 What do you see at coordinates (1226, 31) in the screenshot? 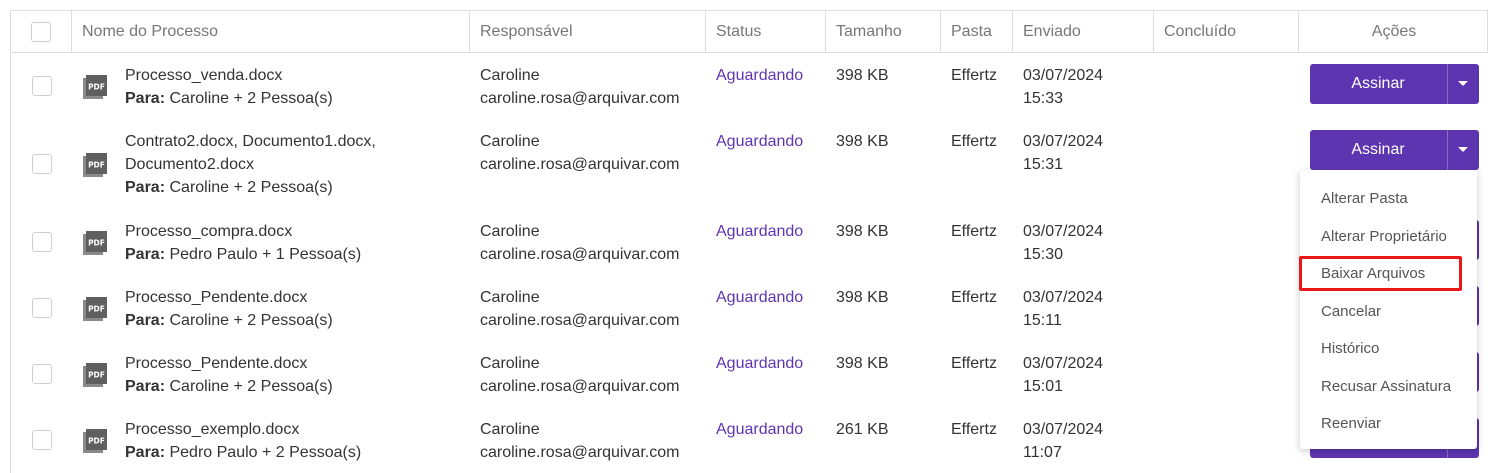
I see `column-header-completed: Concluído` at bounding box center [1226, 31].